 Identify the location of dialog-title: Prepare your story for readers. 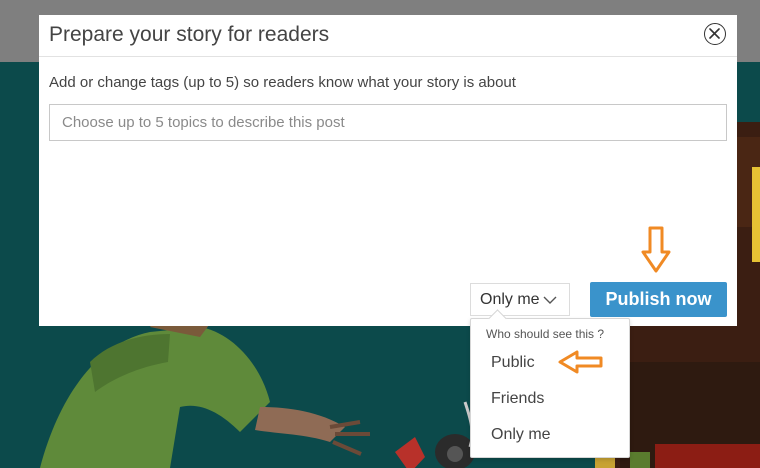
(189, 34).